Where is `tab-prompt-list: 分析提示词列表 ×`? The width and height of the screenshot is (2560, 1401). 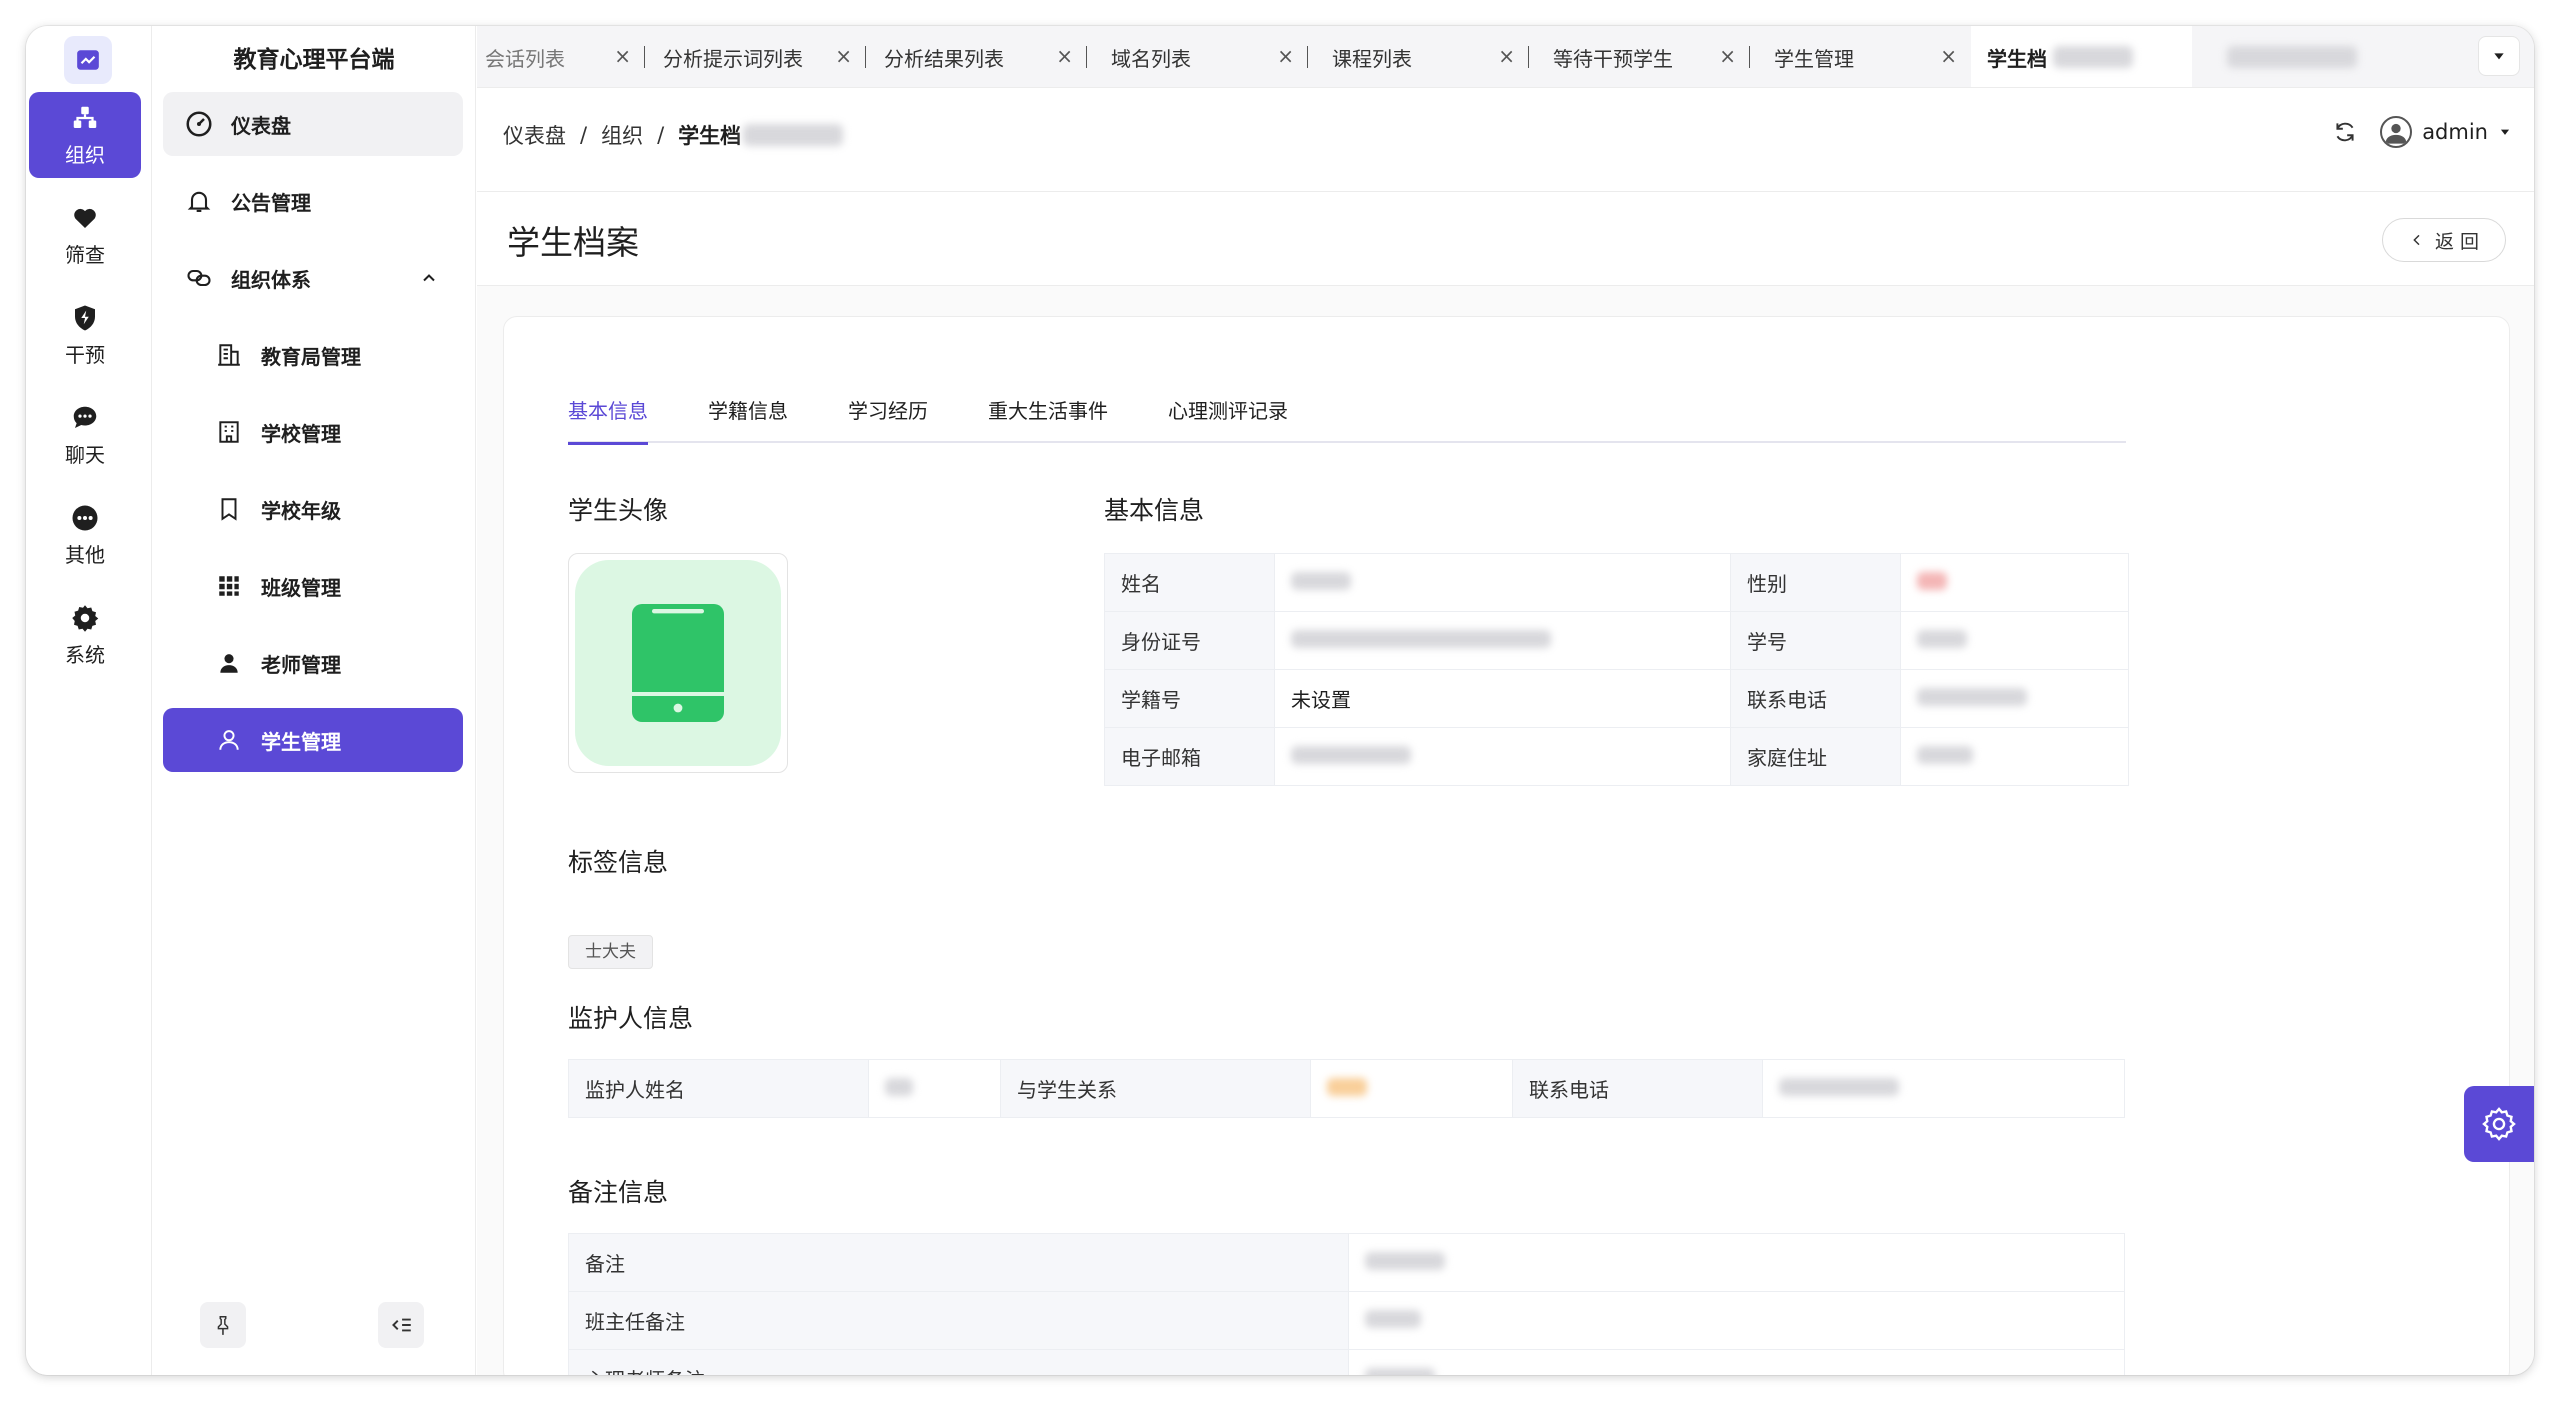 tab-prompt-list: 分析提示词列表 × is located at coordinates (755, 56).